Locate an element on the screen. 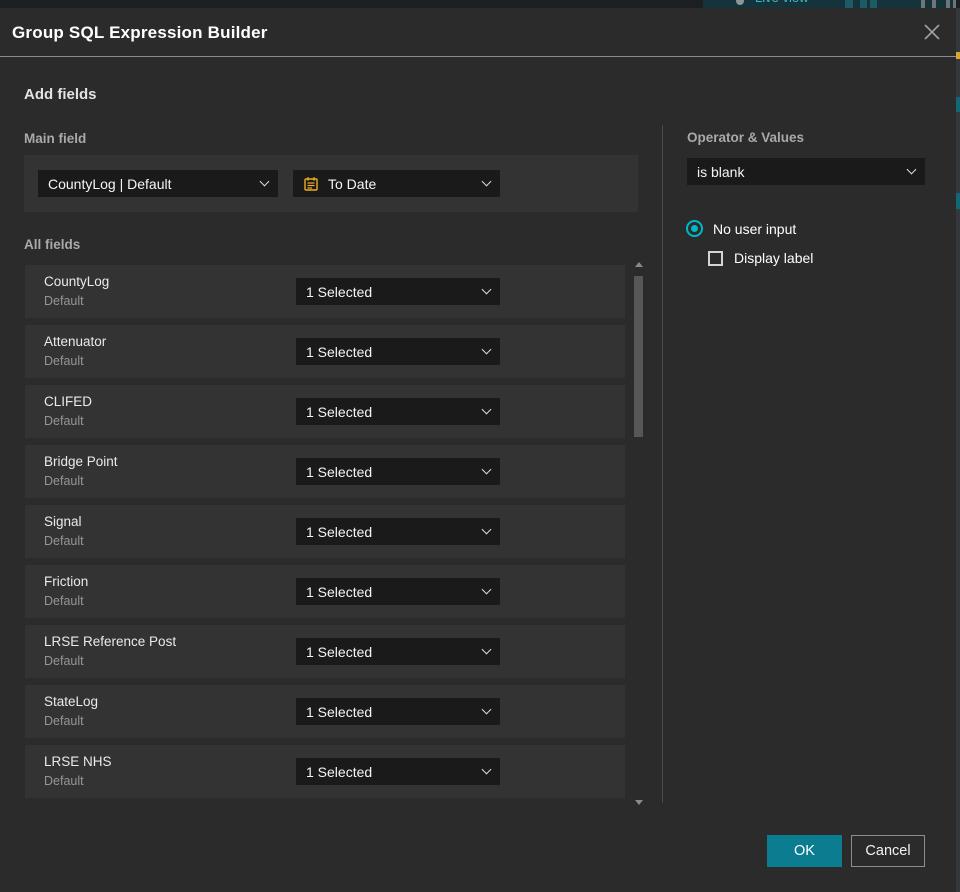 This screenshot has height=892, width=960. field-name: Bridge Point is located at coordinates (81, 461).